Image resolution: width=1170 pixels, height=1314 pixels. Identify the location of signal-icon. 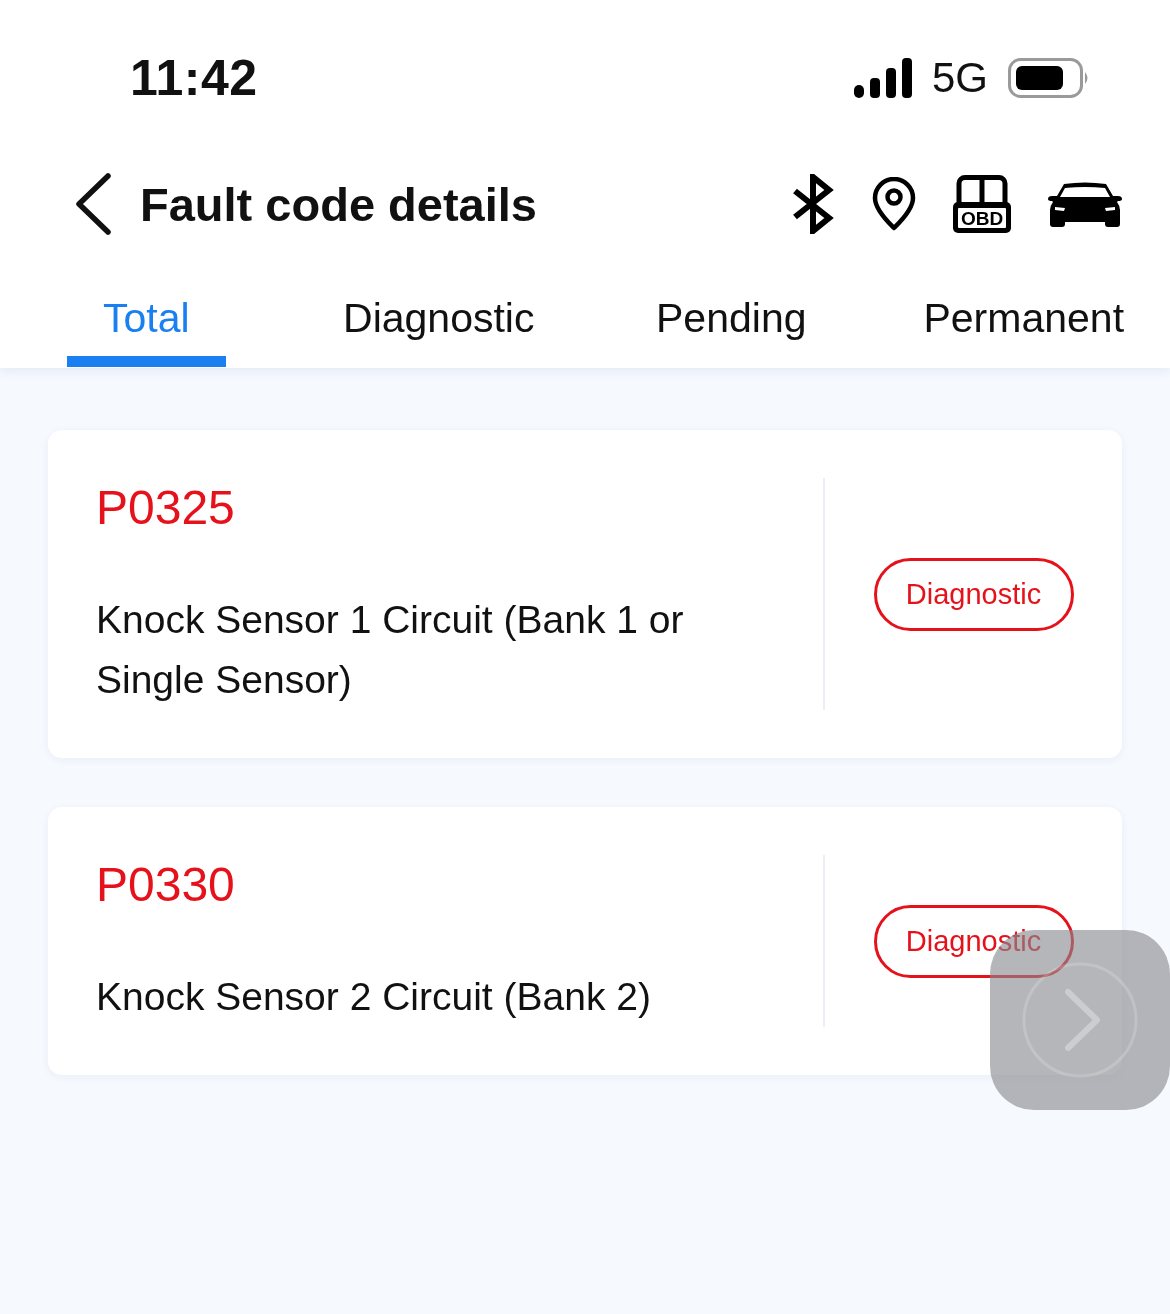
(882, 78).